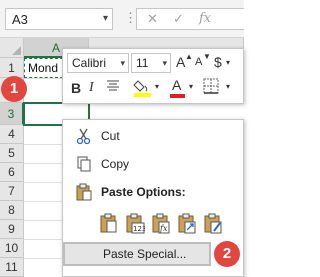 This screenshot has height=277, width=320. Describe the element at coordinates (12, 267) in the screenshot. I see `row-header-11: 11` at that location.